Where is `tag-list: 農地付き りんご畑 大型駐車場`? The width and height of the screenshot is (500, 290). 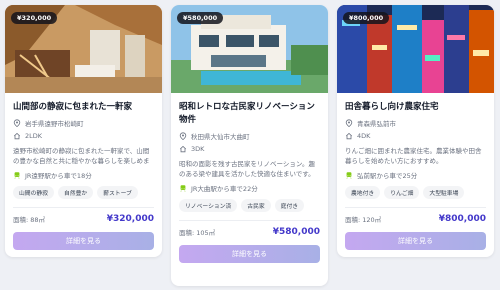
tag-list: 農地付き りんご畑 大型駐車場 is located at coordinates (415, 192).